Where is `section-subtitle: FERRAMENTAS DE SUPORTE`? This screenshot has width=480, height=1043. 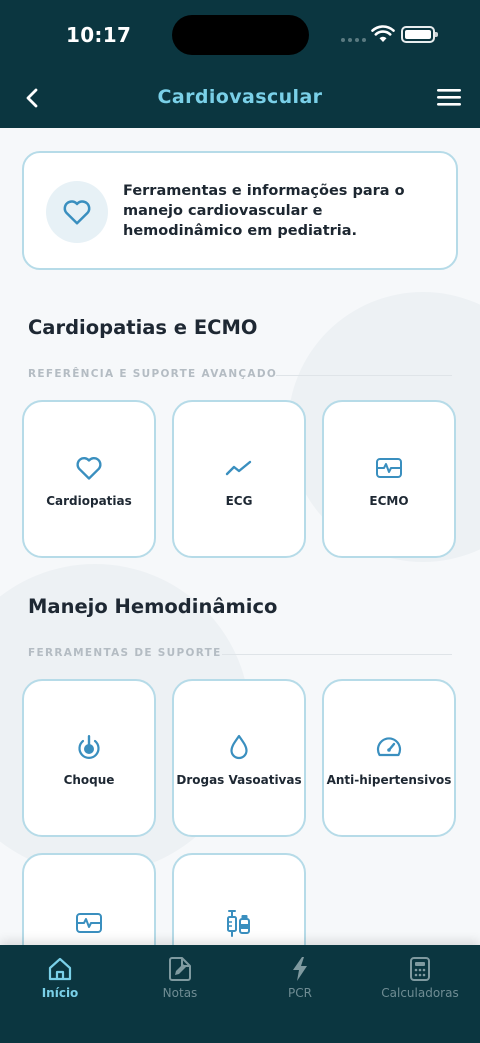
section-subtitle: FERRAMENTAS DE SUPORTE is located at coordinates (125, 653).